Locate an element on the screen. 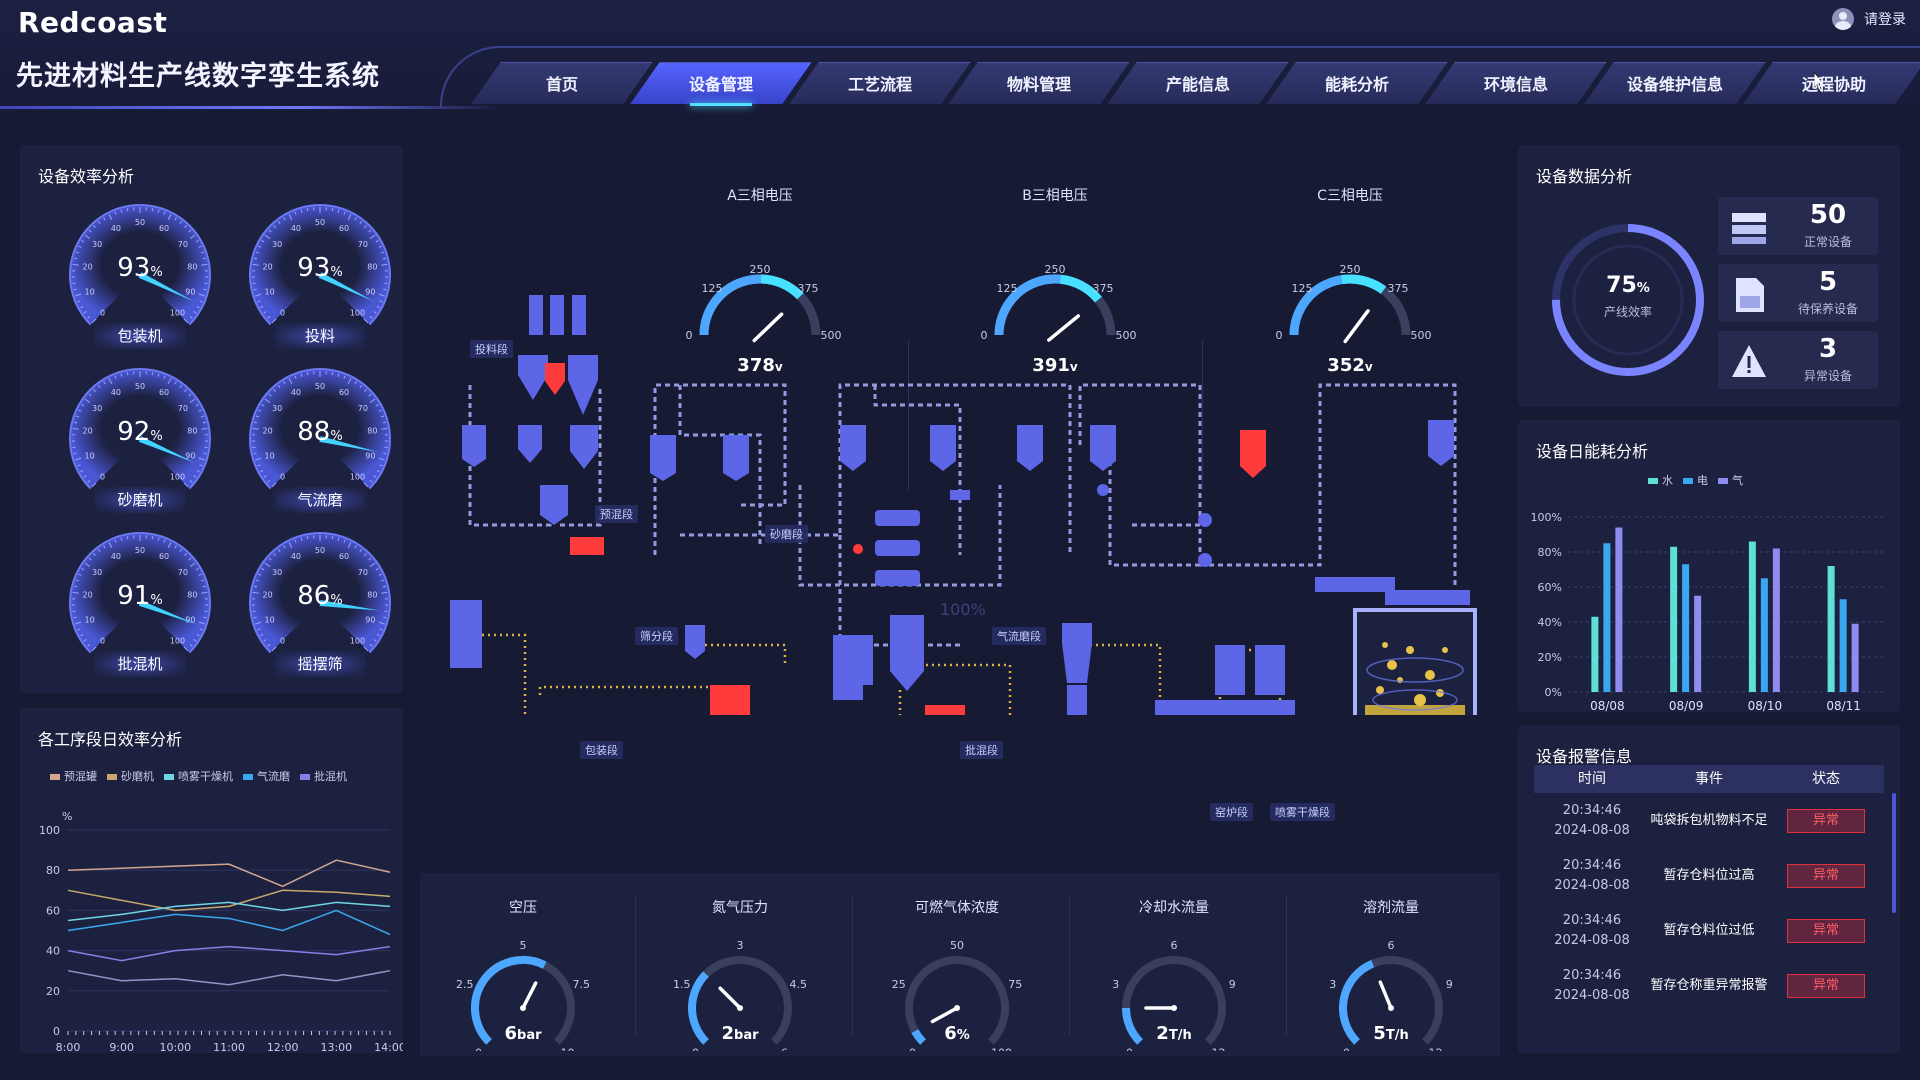  diagram-section-label: 投料段 is located at coordinates (491, 349).